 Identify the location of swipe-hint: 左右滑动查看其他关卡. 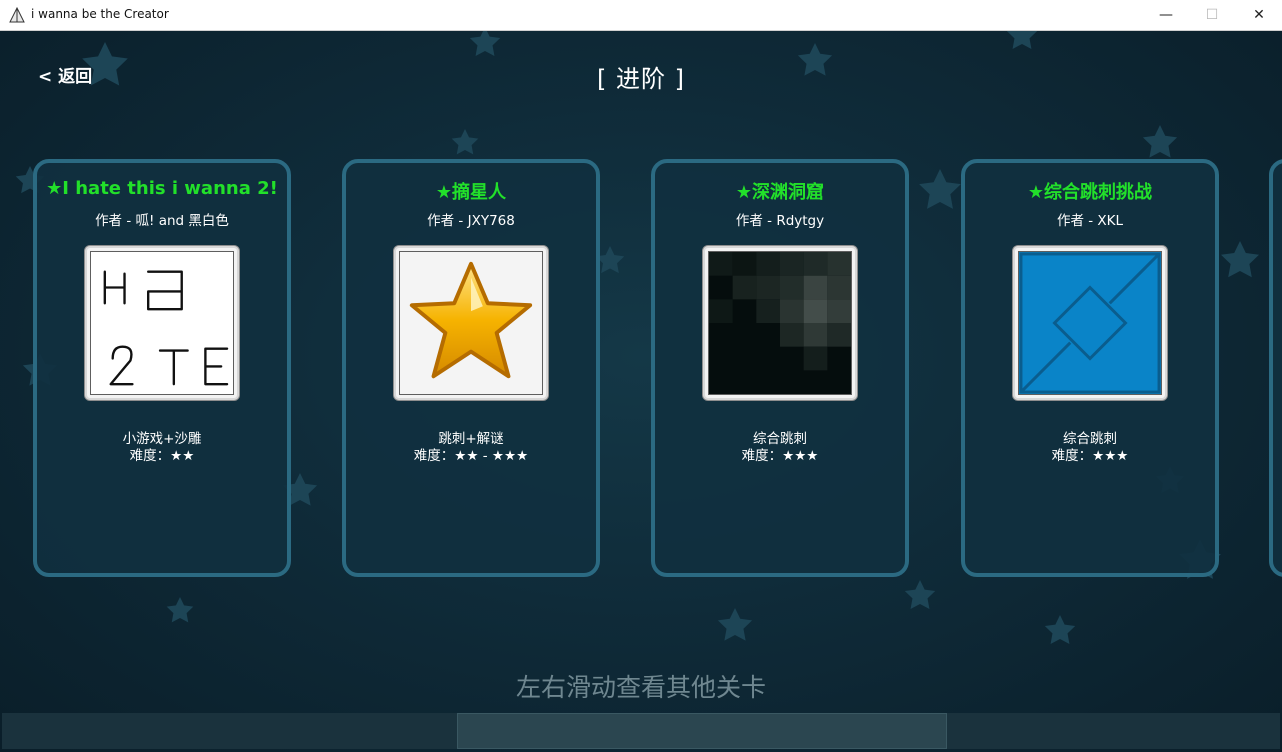
(640, 687).